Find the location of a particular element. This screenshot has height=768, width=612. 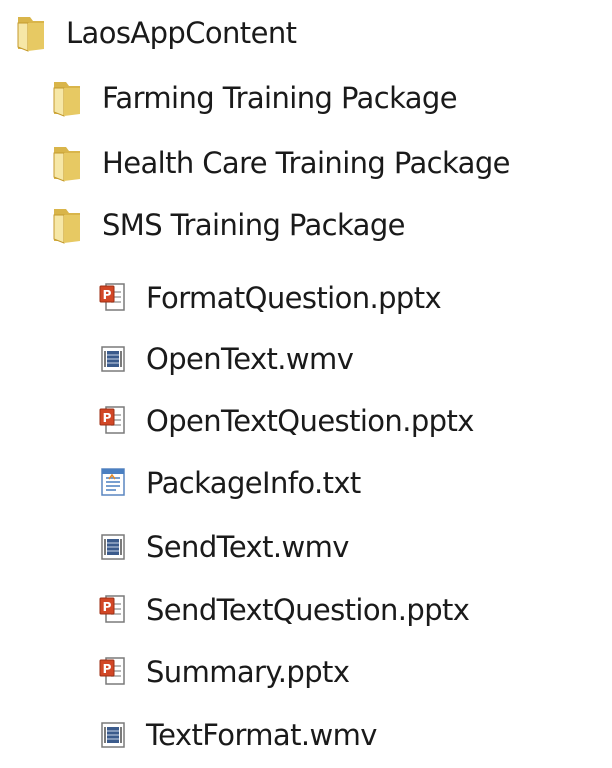

tree-item-sms-training-package: SMS Training Package is located at coordinates (228, 225).